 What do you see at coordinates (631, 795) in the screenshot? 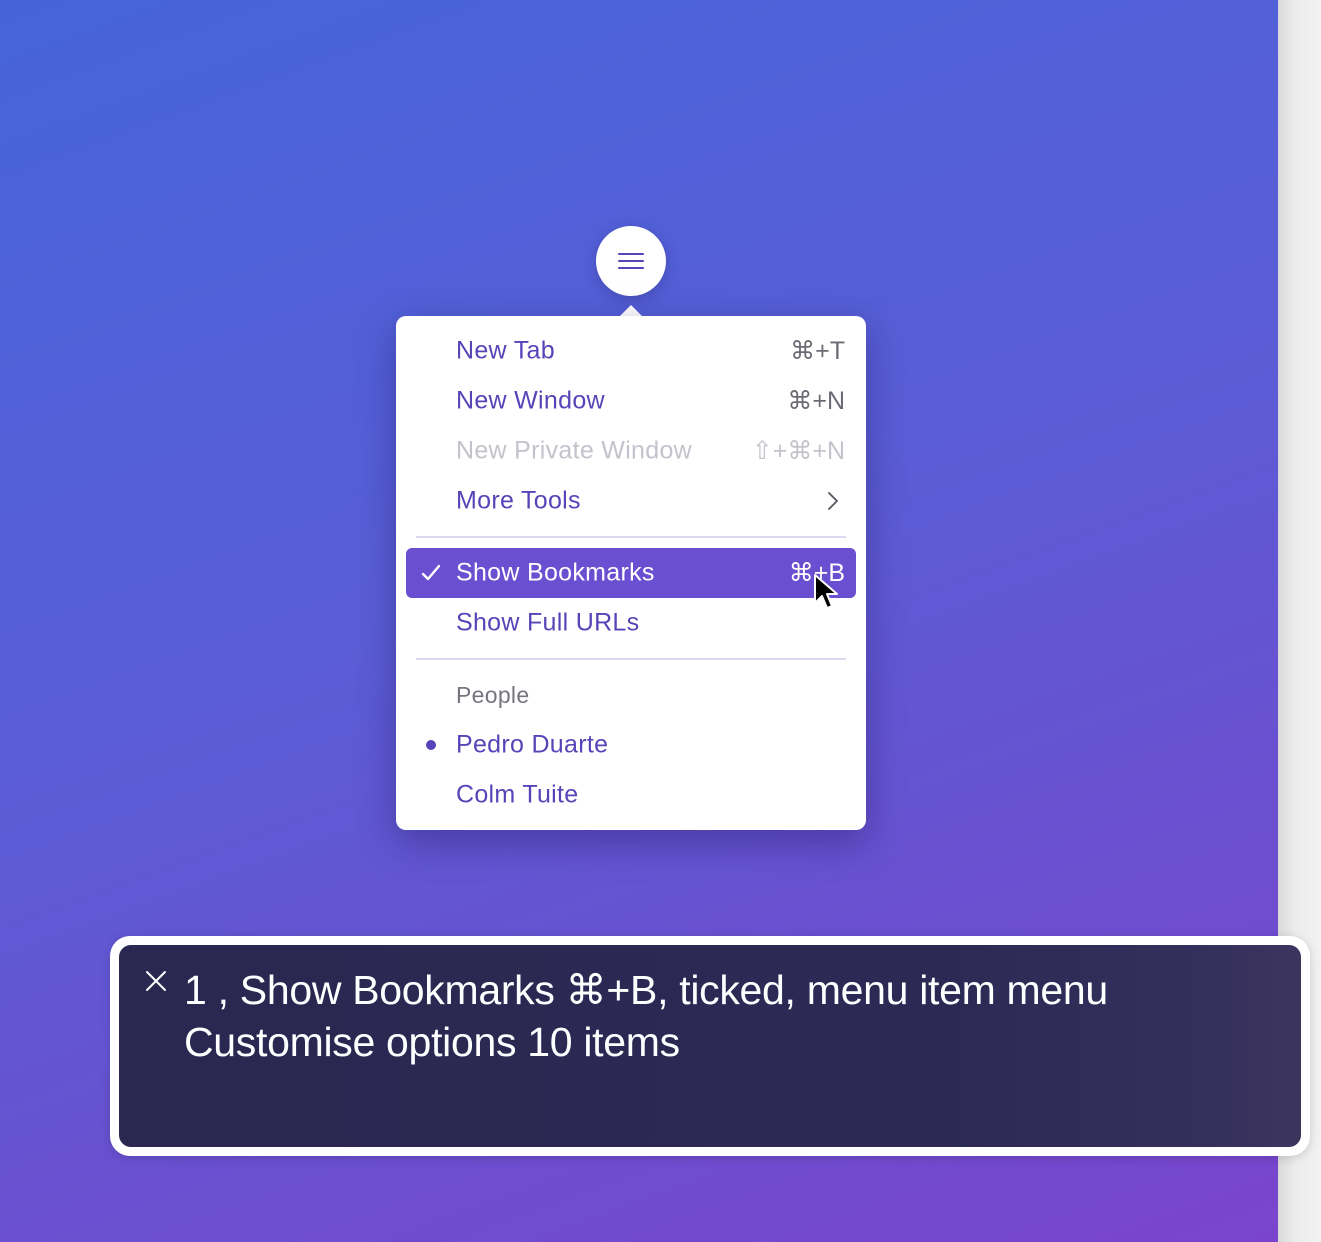
I see `menu-item-colm-tuite: Colm Tuite` at bounding box center [631, 795].